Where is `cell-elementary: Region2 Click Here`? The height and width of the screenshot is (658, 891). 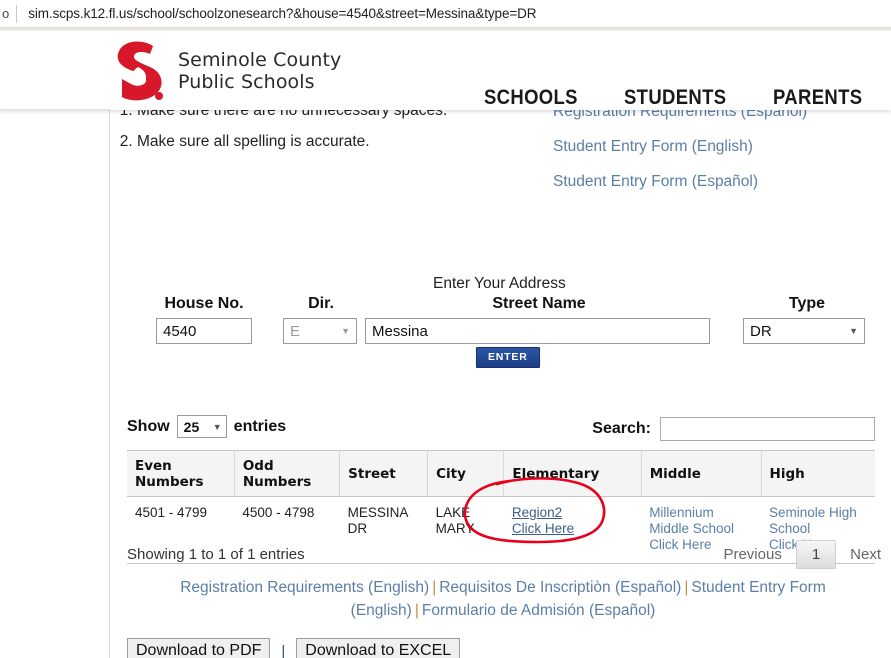
cell-elementary: Region2 Click Here is located at coordinates (572, 530).